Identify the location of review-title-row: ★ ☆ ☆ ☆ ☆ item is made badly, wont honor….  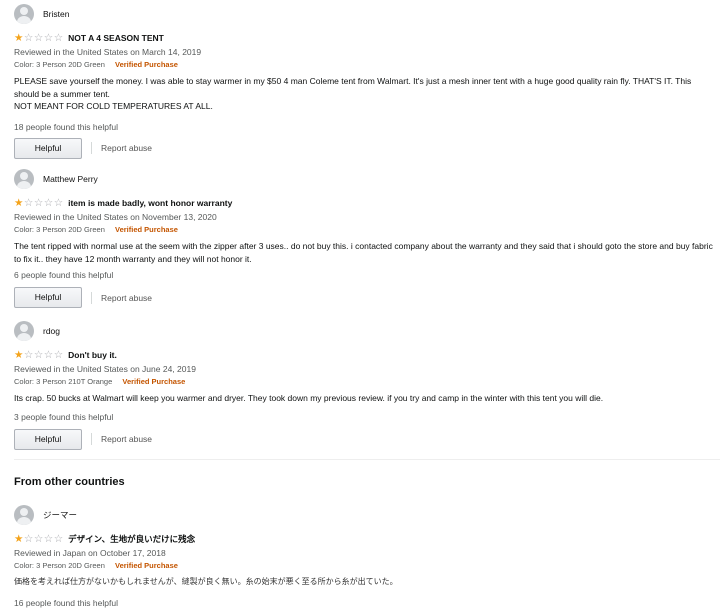
(364, 203).